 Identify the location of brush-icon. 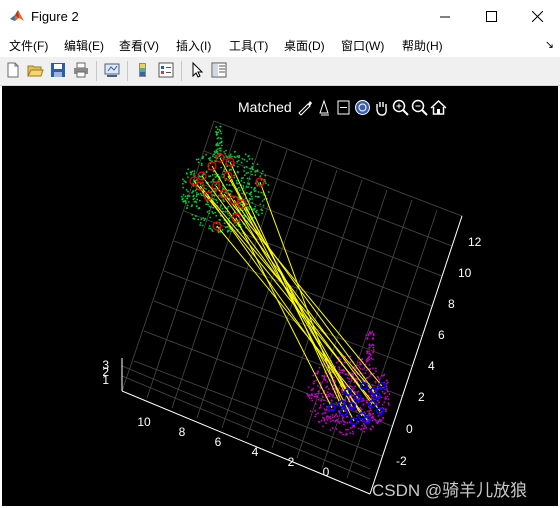
(305, 107).